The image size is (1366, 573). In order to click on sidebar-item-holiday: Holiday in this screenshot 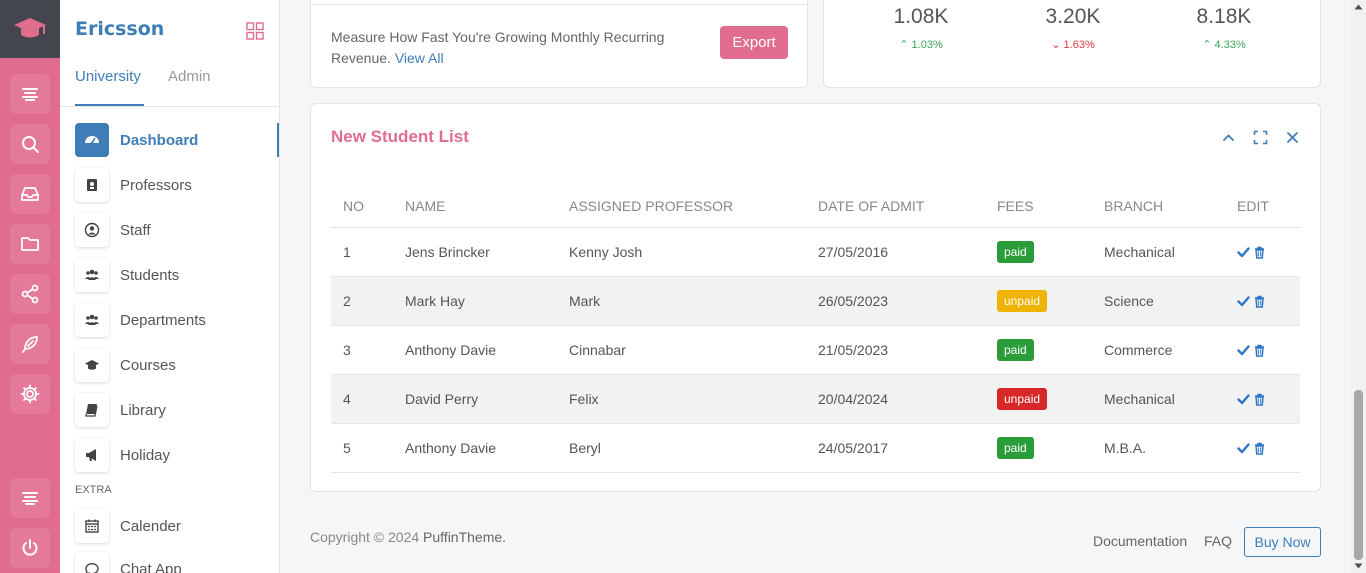, I will do `click(177, 455)`.